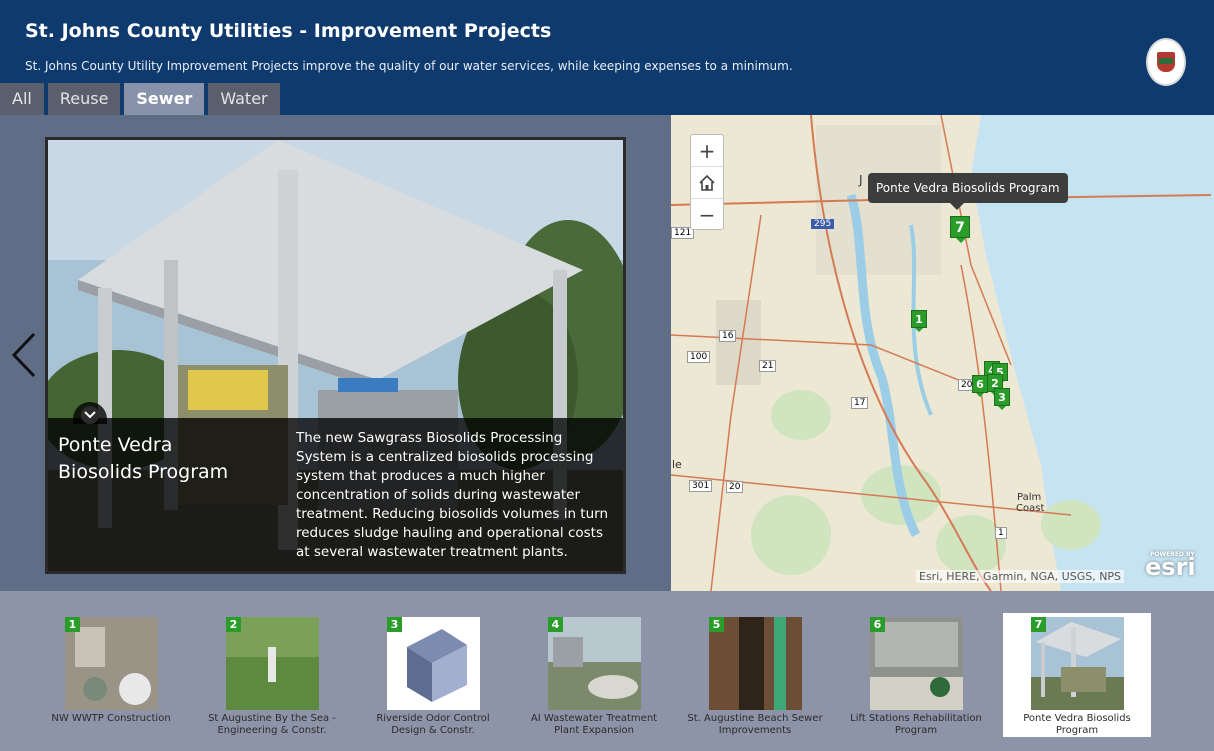 The height and width of the screenshot is (751, 1214). Describe the element at coordinates (1002, 399) in the screenshot. I see `map-marker-3: 3` at that location.